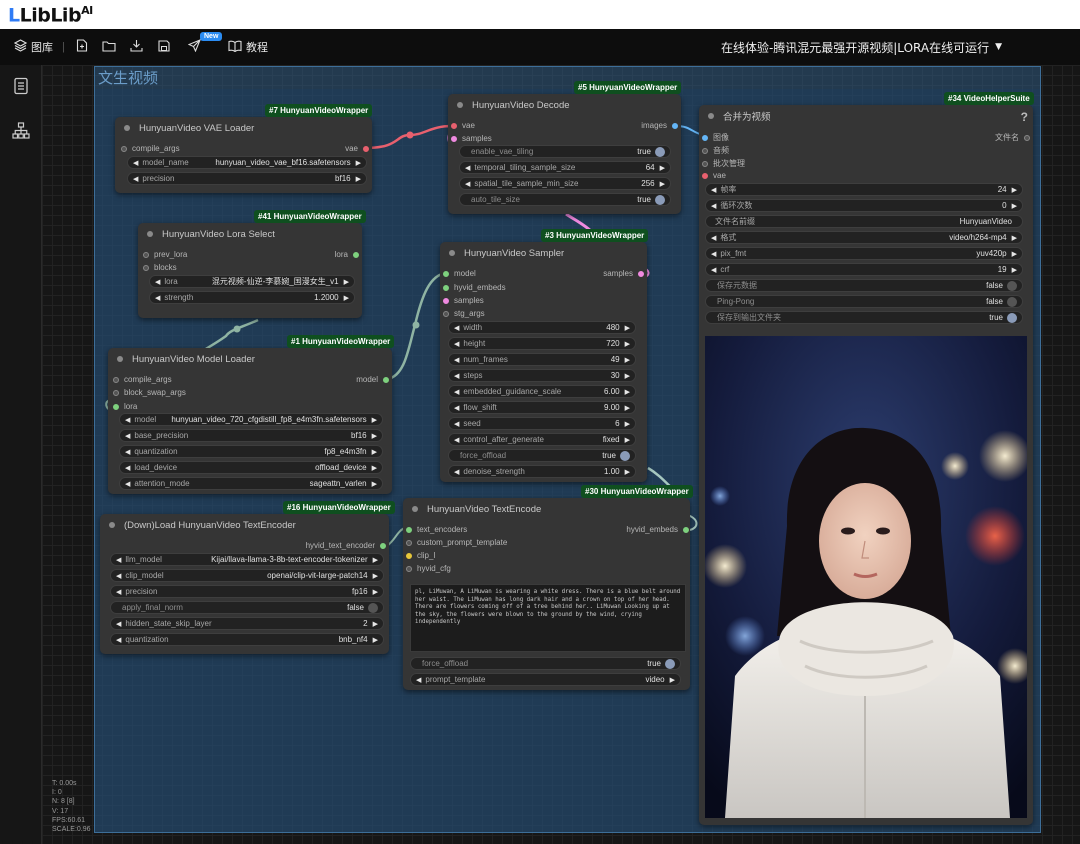 The height and width of the screenshot is (844, 1080). I want to click on gallery-button: 图库, so click(33, 47).